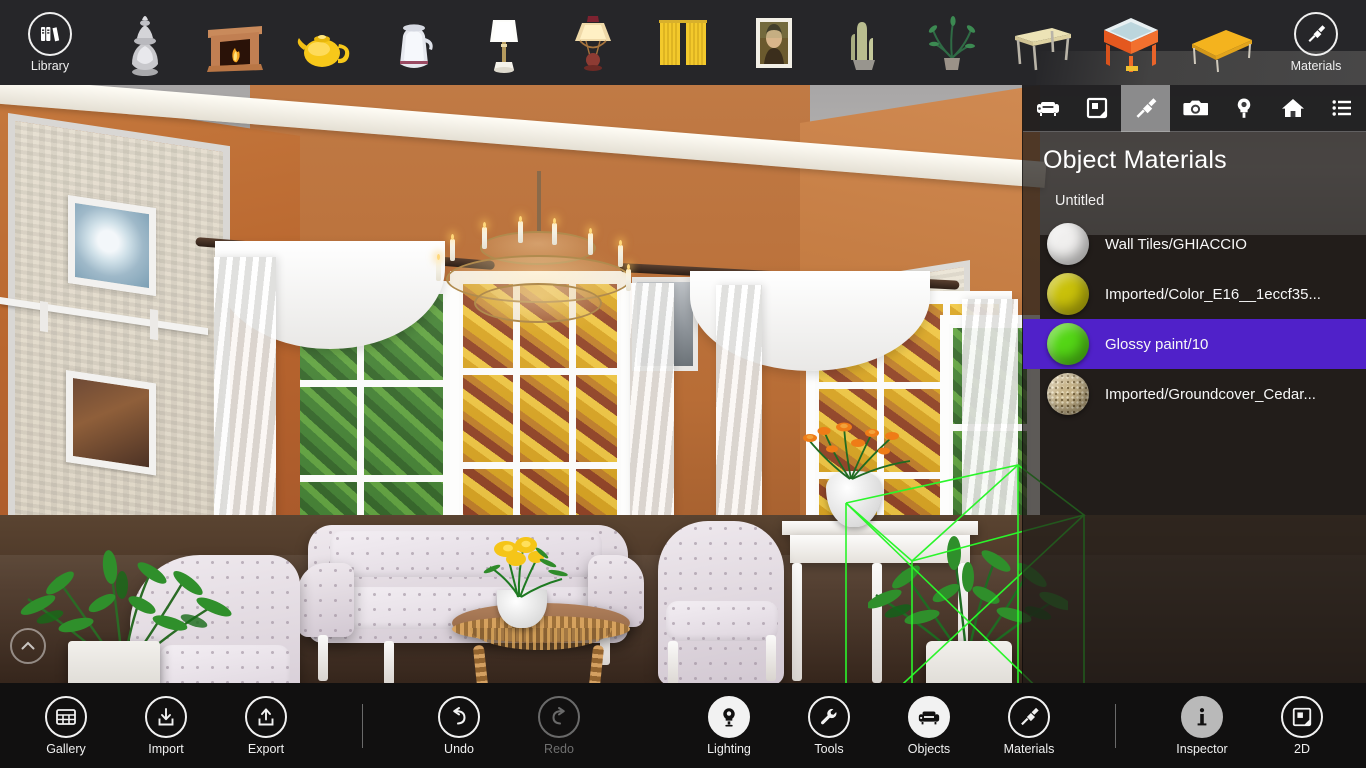  I want to click on library-item-yellow-low-table, so click(1221, 42).